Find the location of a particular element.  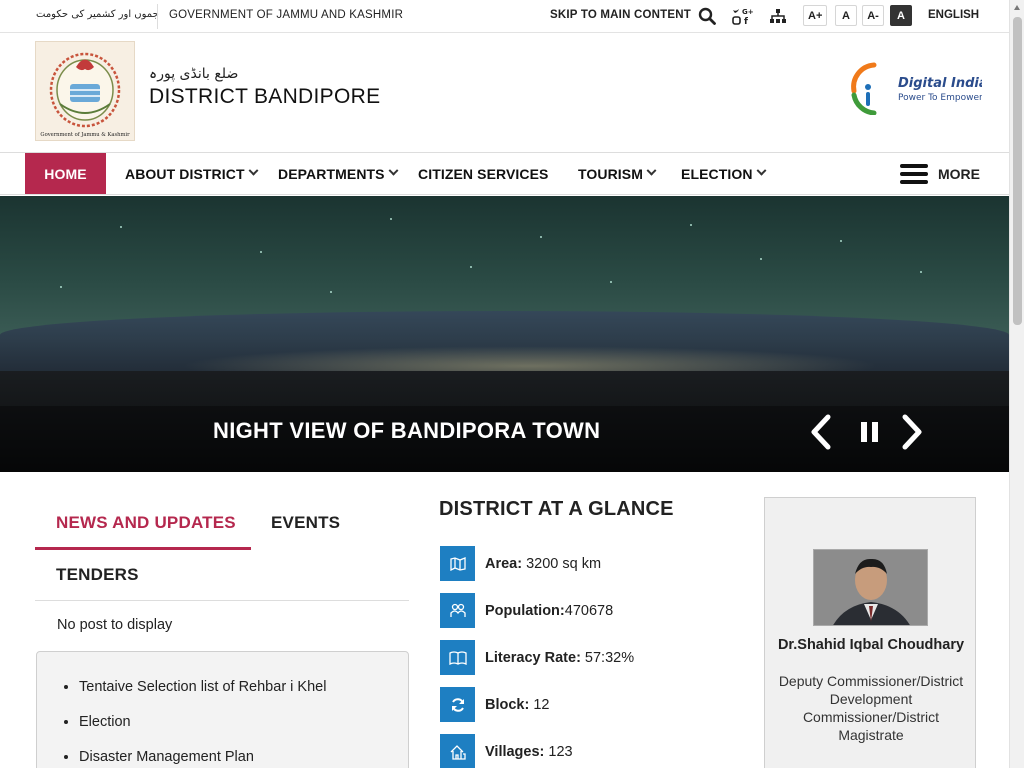

nav-citizen-services-label: CITIZEN SERVICES is located at coordinates (483, 173).